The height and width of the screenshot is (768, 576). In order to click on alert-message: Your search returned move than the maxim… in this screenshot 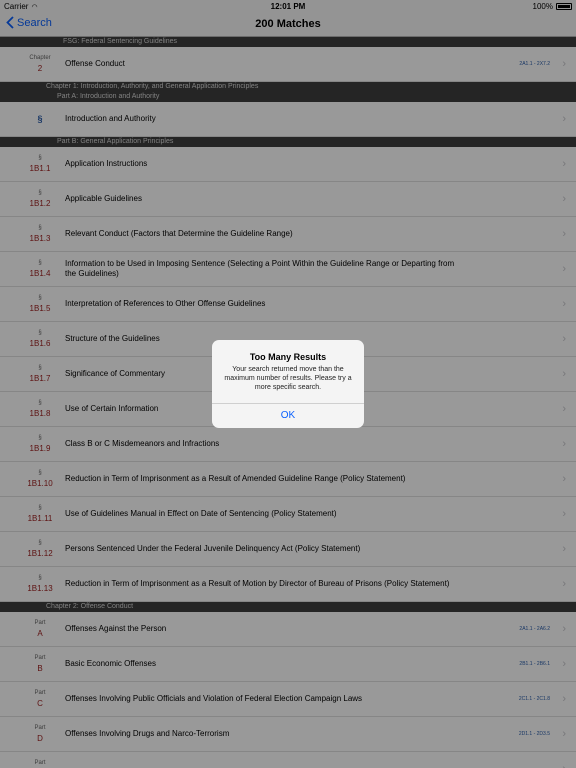, I will do `click(288, 378)`.